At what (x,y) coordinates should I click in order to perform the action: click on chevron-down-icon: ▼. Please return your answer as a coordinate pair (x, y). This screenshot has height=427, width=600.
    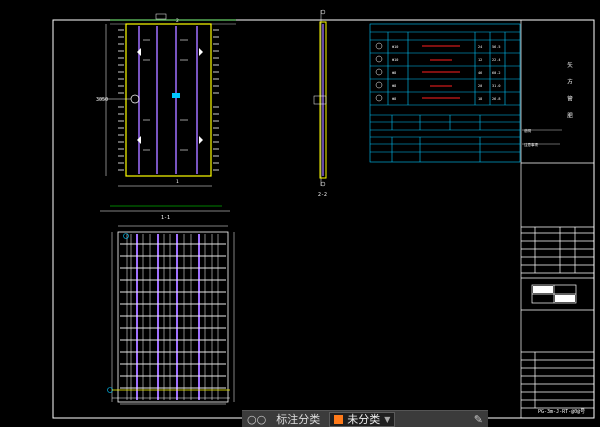
    Looking at the image, I should click on (387, 419).